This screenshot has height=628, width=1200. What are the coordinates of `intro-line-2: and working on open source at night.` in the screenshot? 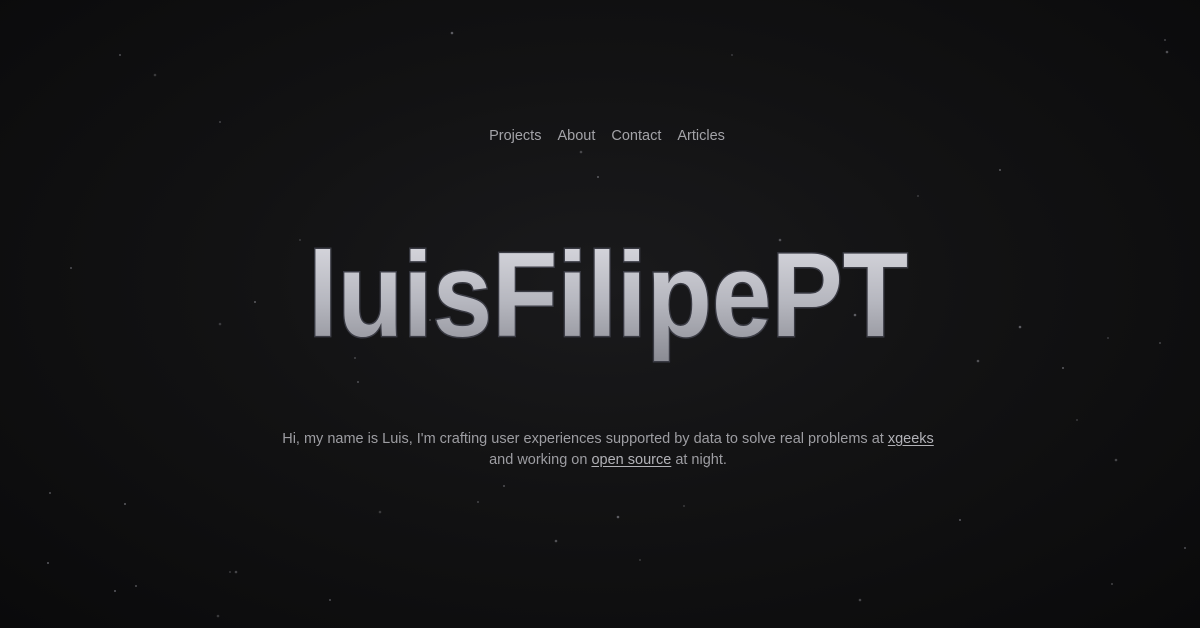 It's located at (604, 460).